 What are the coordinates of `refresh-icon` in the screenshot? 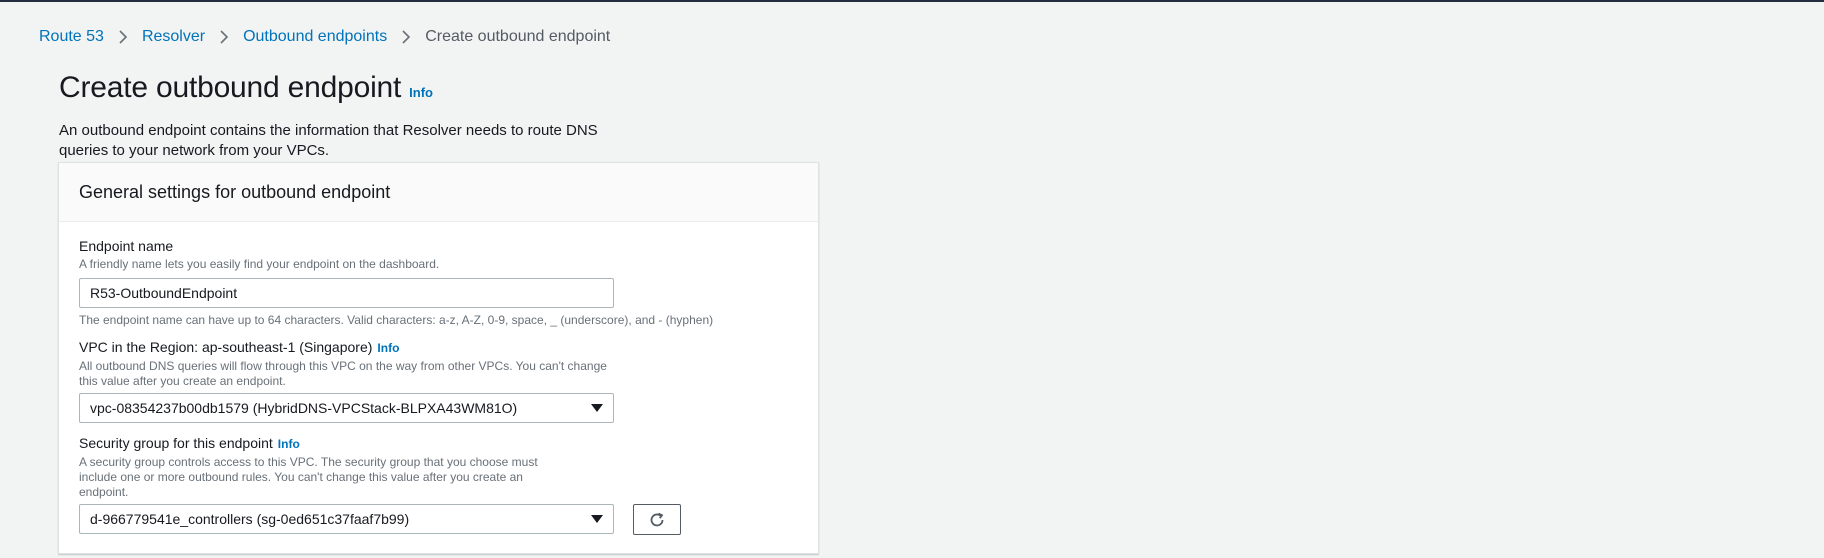 It's located at (657, 519).